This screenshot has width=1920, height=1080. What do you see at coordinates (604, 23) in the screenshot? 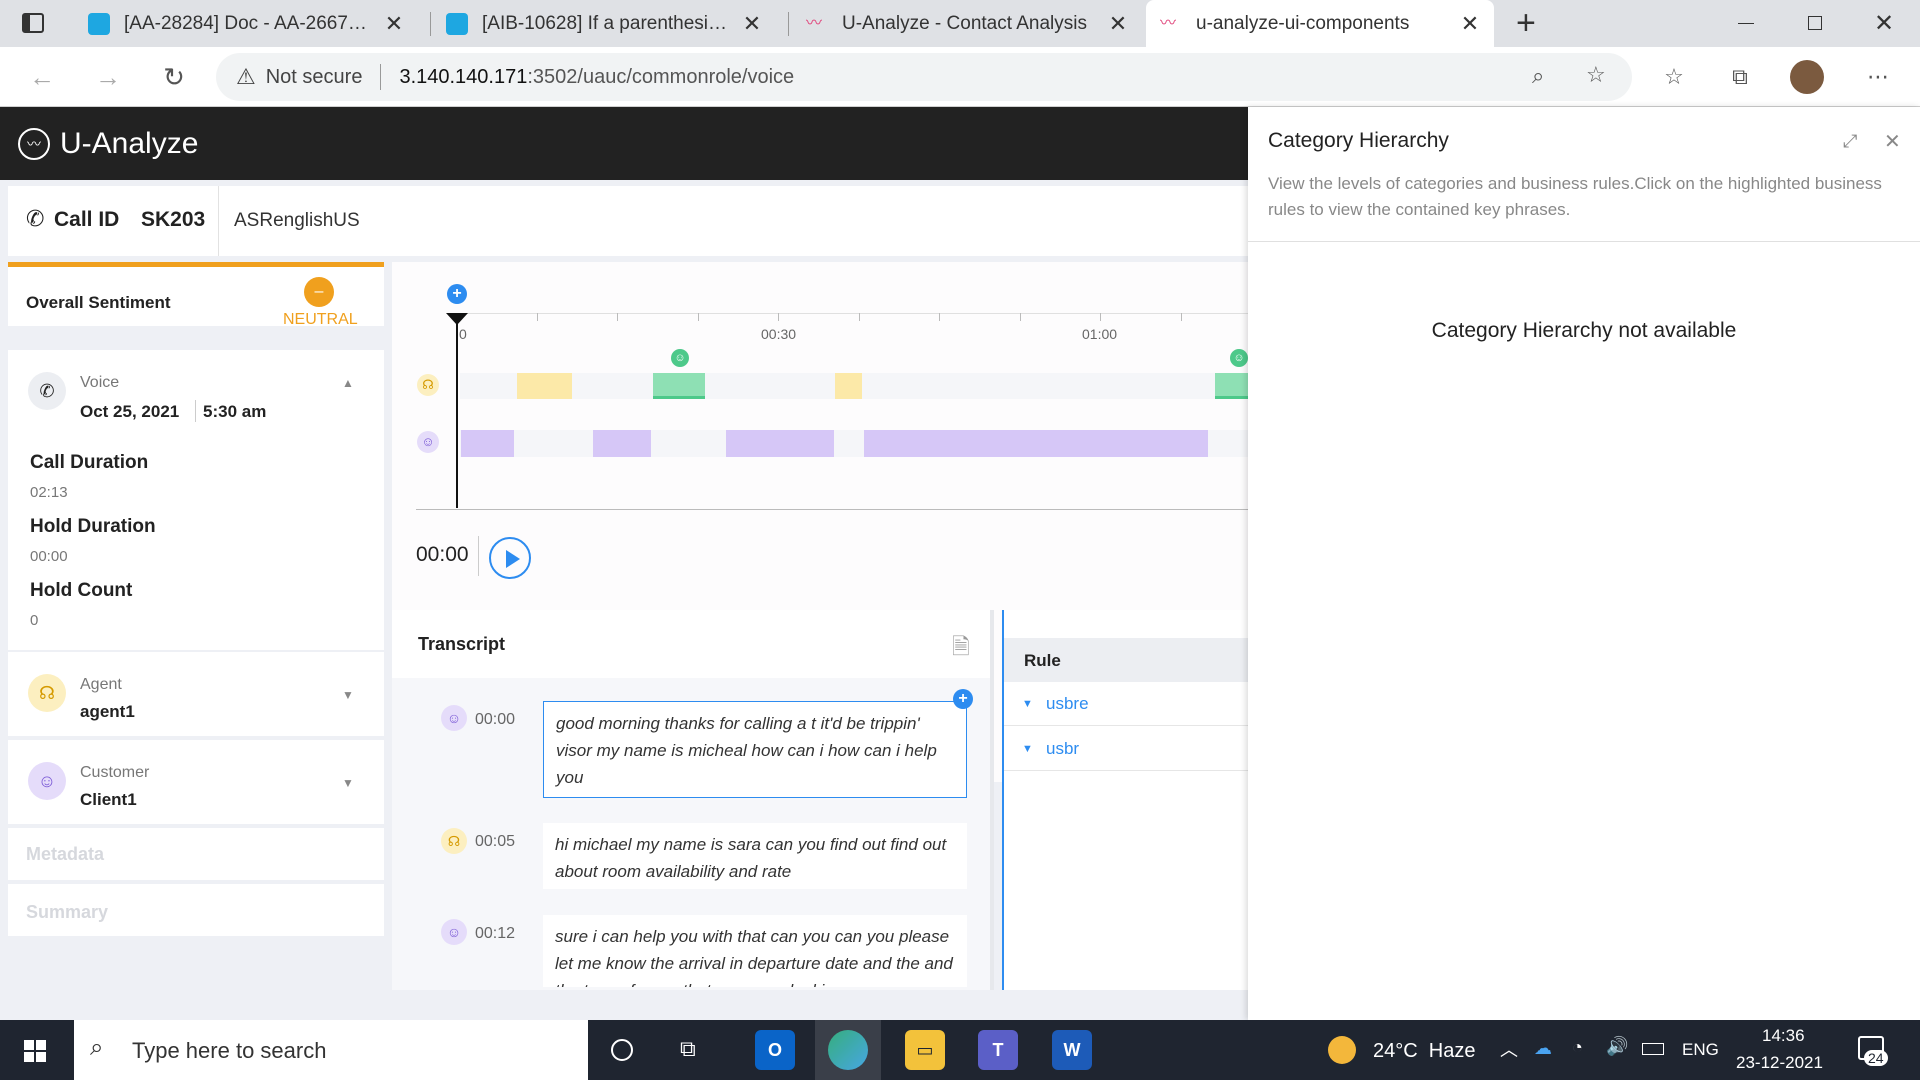
I see `browser-tab-2: [AIB-10628] If a parenthesis is us ✕` at bounding box center [604, 23].